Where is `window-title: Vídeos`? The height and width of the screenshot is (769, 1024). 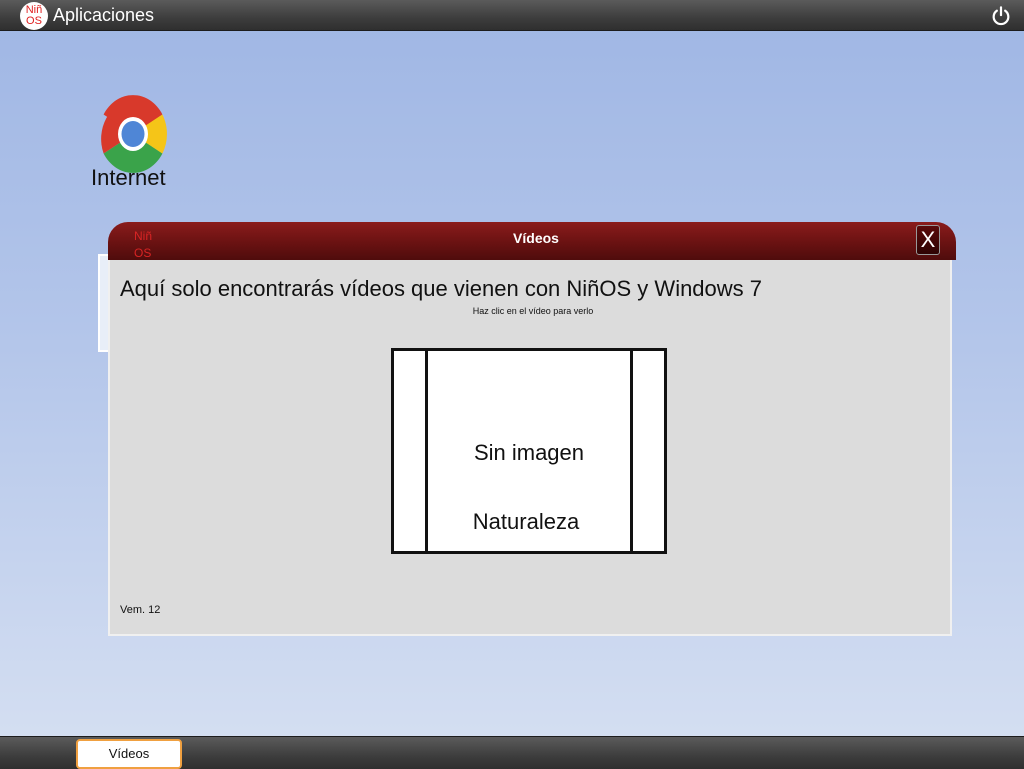 window-title: Vídeos is located at coordinates (536, 238).